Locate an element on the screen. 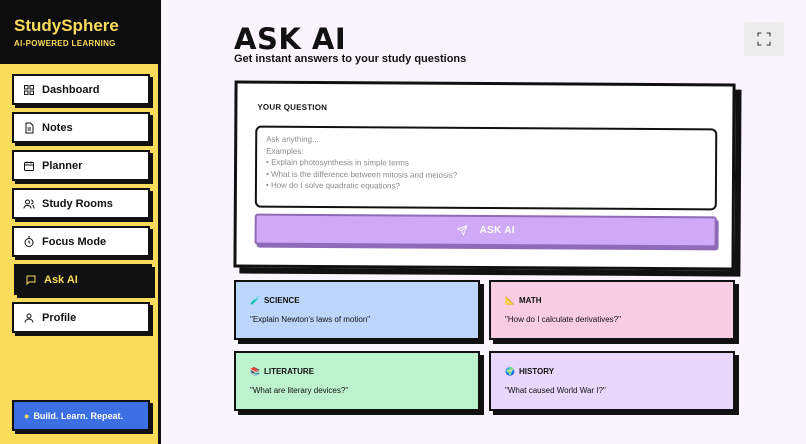 The image size is (806, 444). calendar-icon is located at coordinates (28, 165).